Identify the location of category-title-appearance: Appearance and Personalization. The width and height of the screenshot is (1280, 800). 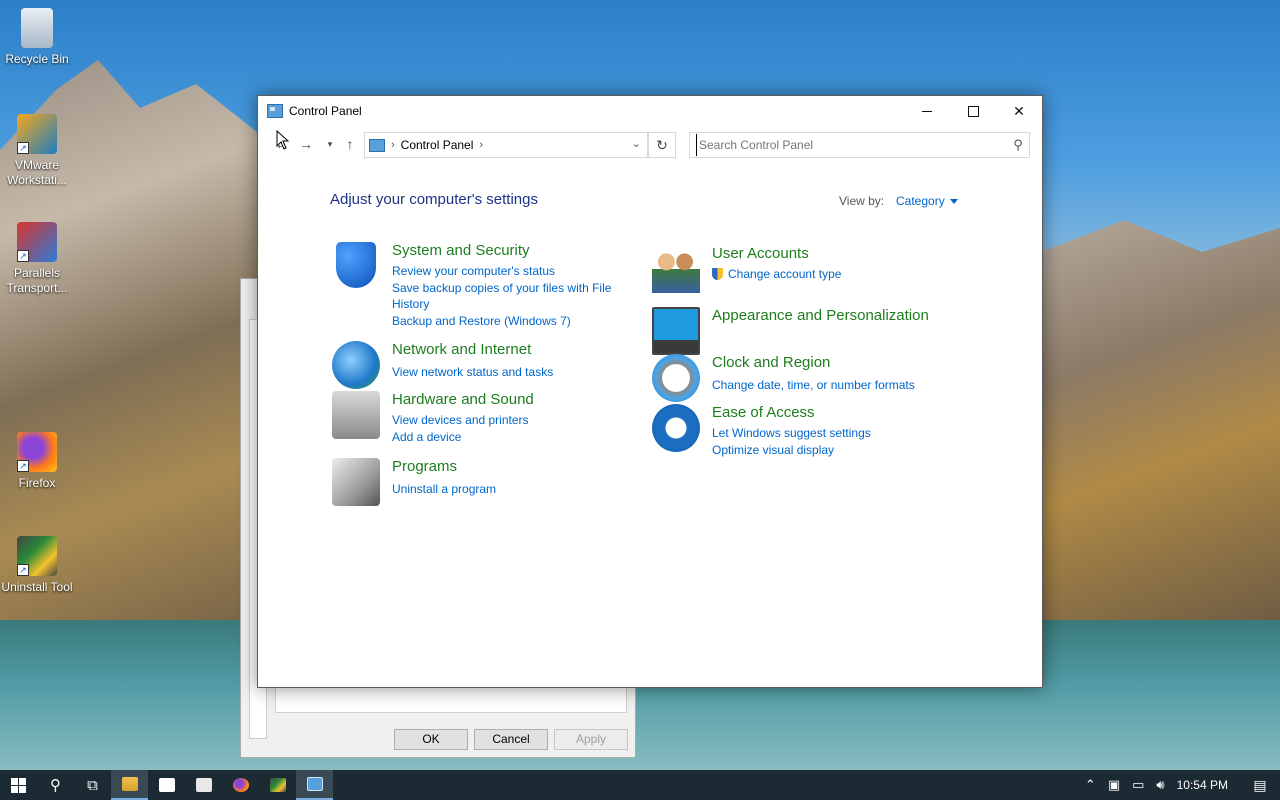
(820, 315).